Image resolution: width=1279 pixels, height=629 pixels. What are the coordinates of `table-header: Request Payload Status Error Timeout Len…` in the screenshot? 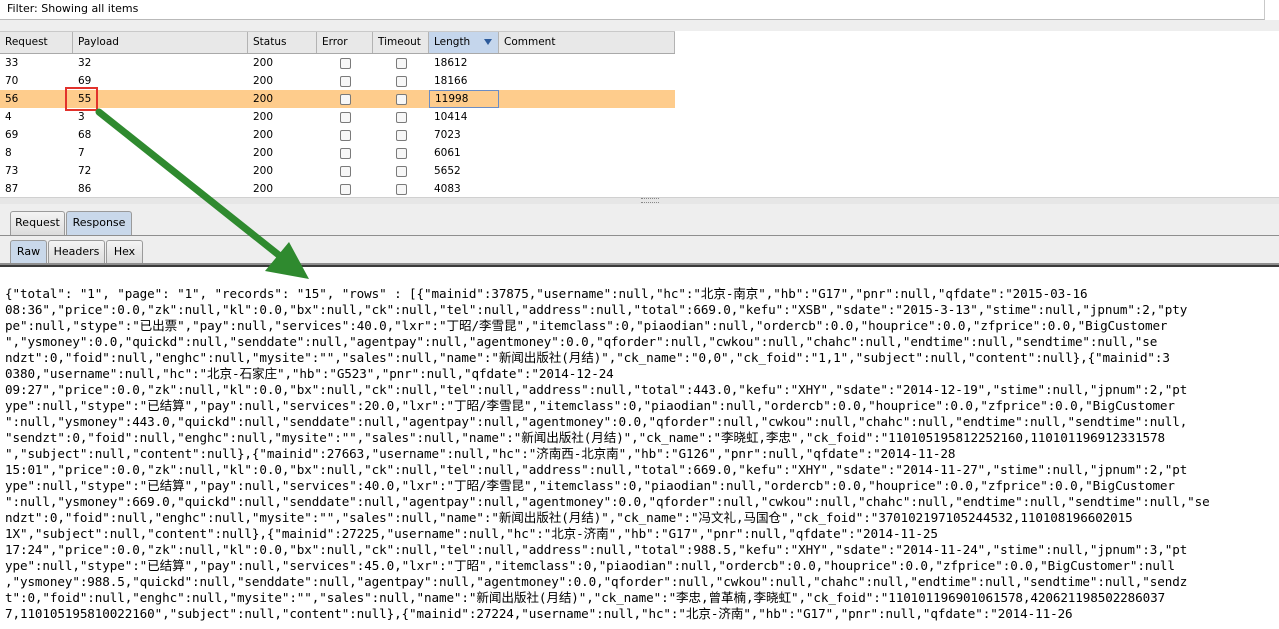 It's located at (337, 42).